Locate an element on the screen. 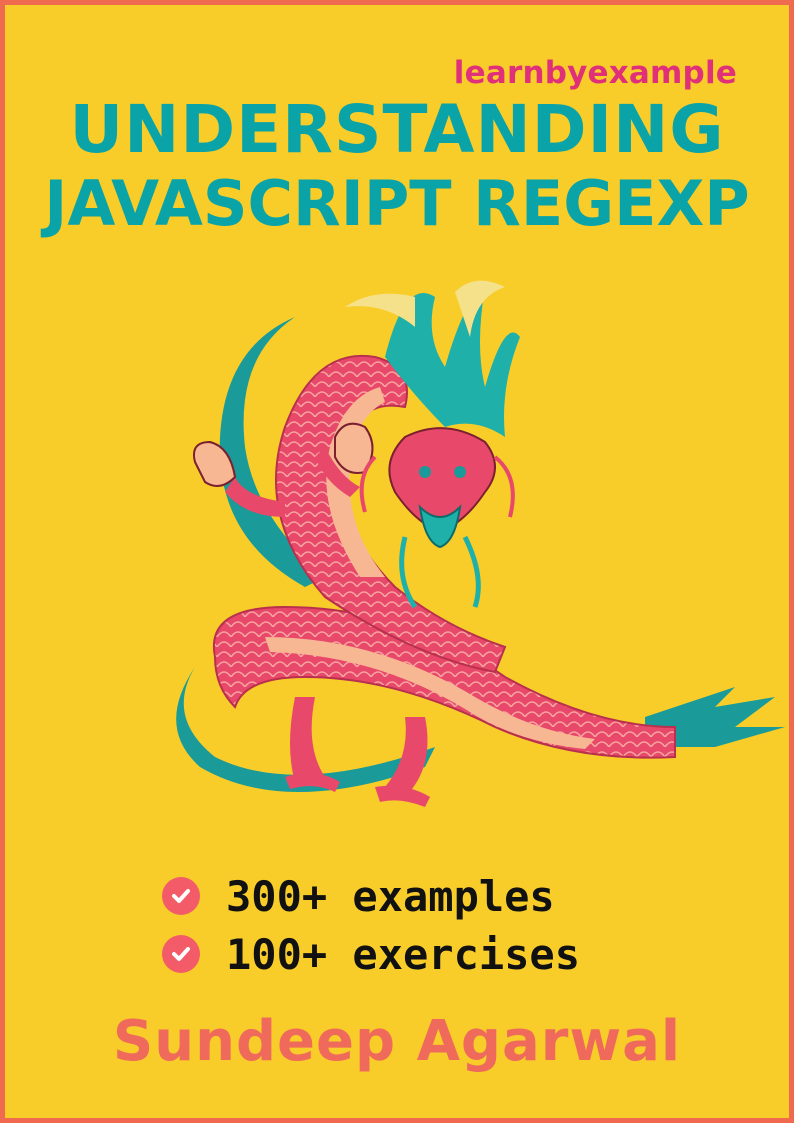  feature-text: 100+ exercises is located at coordinates (403, 954).